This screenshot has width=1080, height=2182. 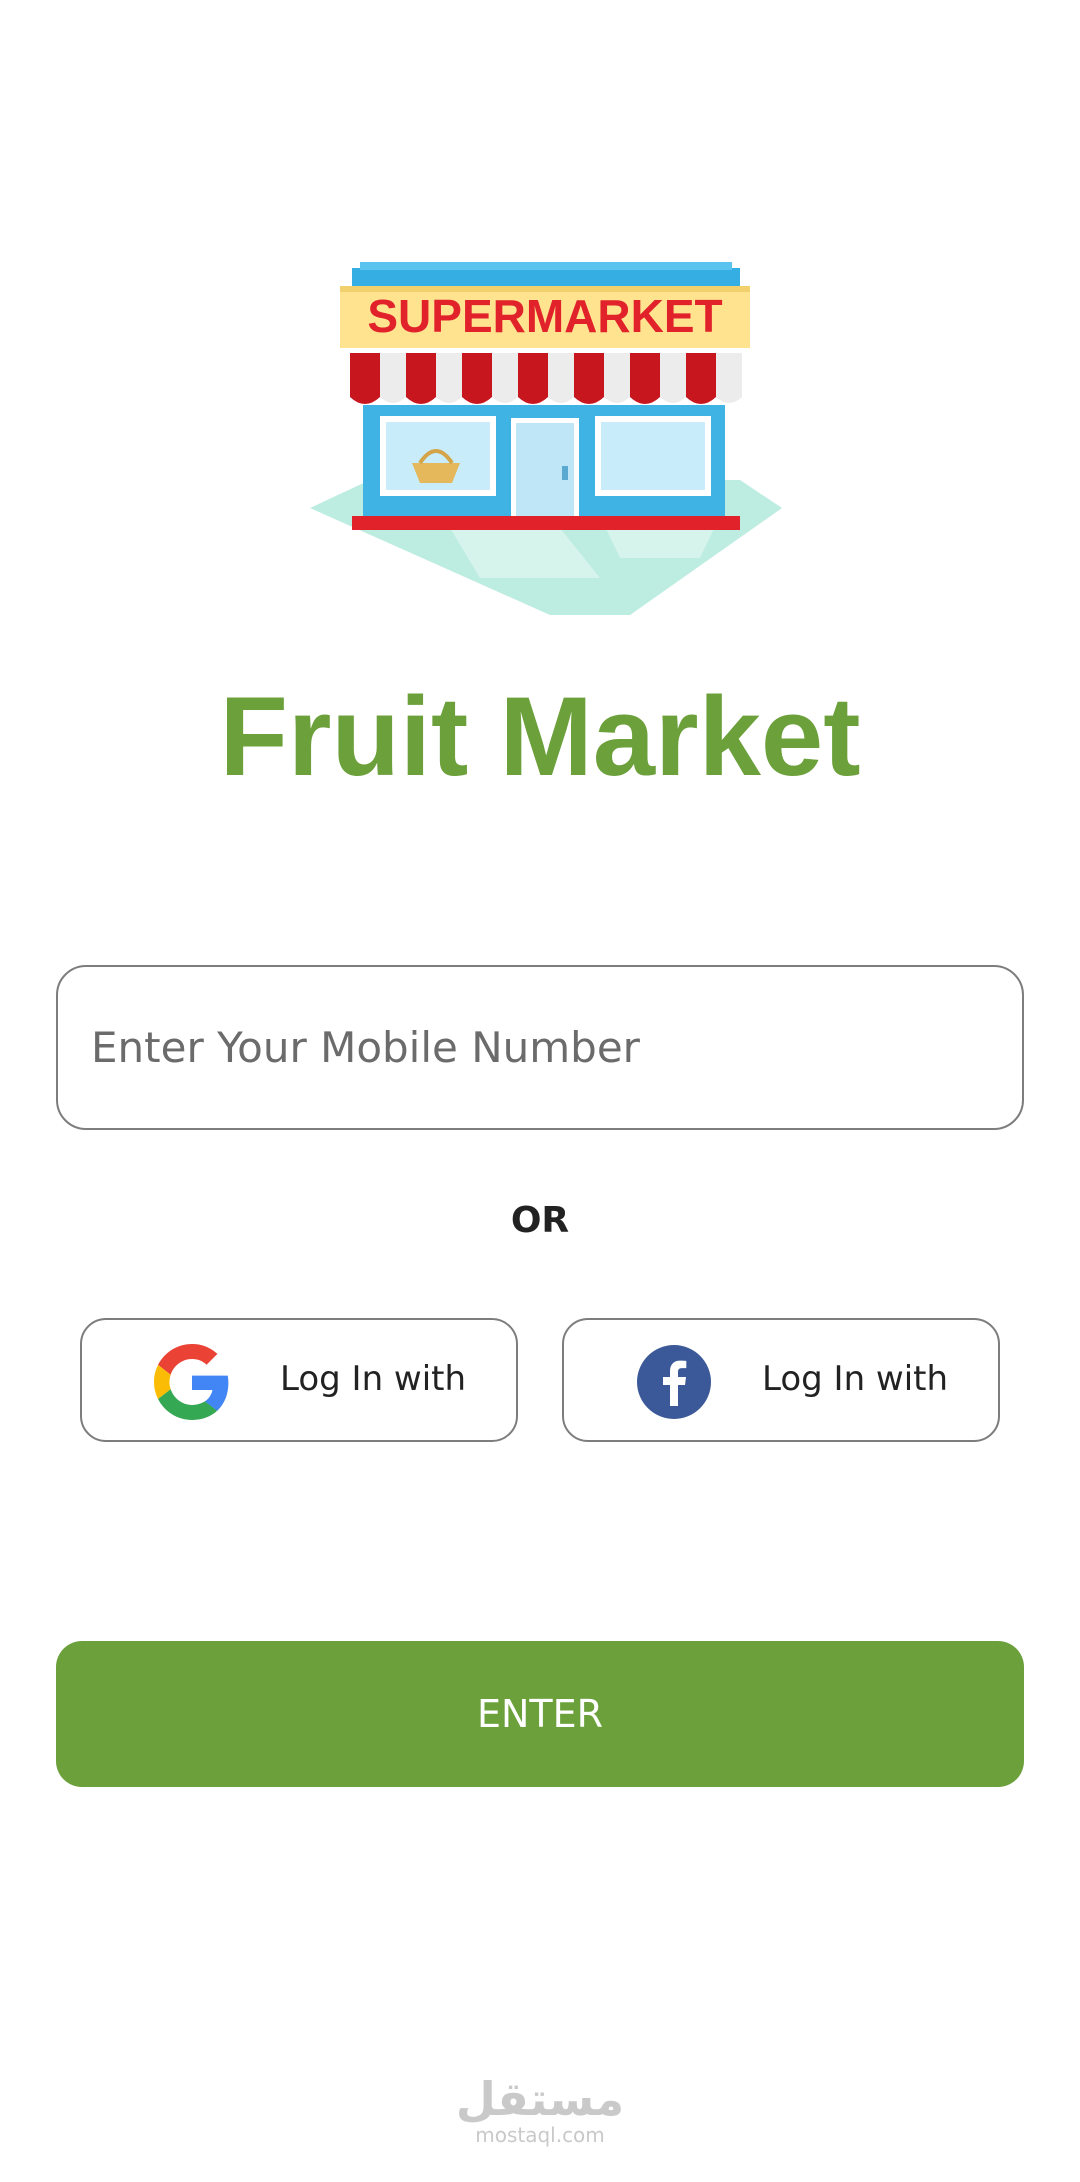 I want to click on facebook-icon, so click(x=674, y=1382).